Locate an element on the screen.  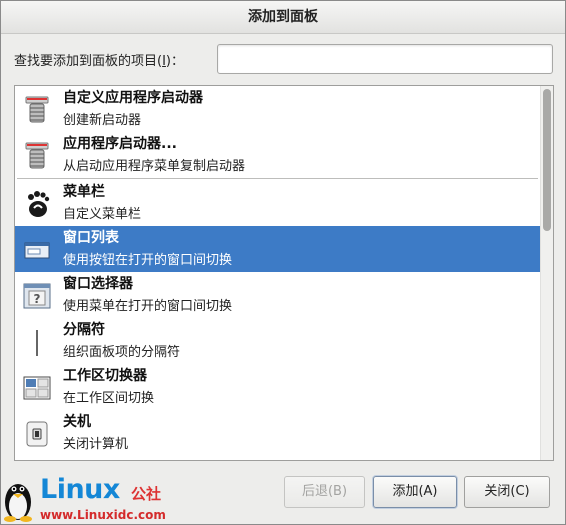
back-button: 后退(B) is located at coordinates (324, 492).